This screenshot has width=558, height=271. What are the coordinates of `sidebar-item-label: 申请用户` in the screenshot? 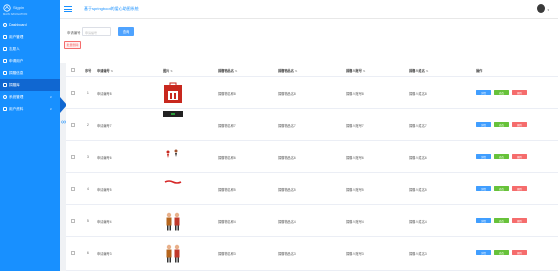 It's located at (16, 60).